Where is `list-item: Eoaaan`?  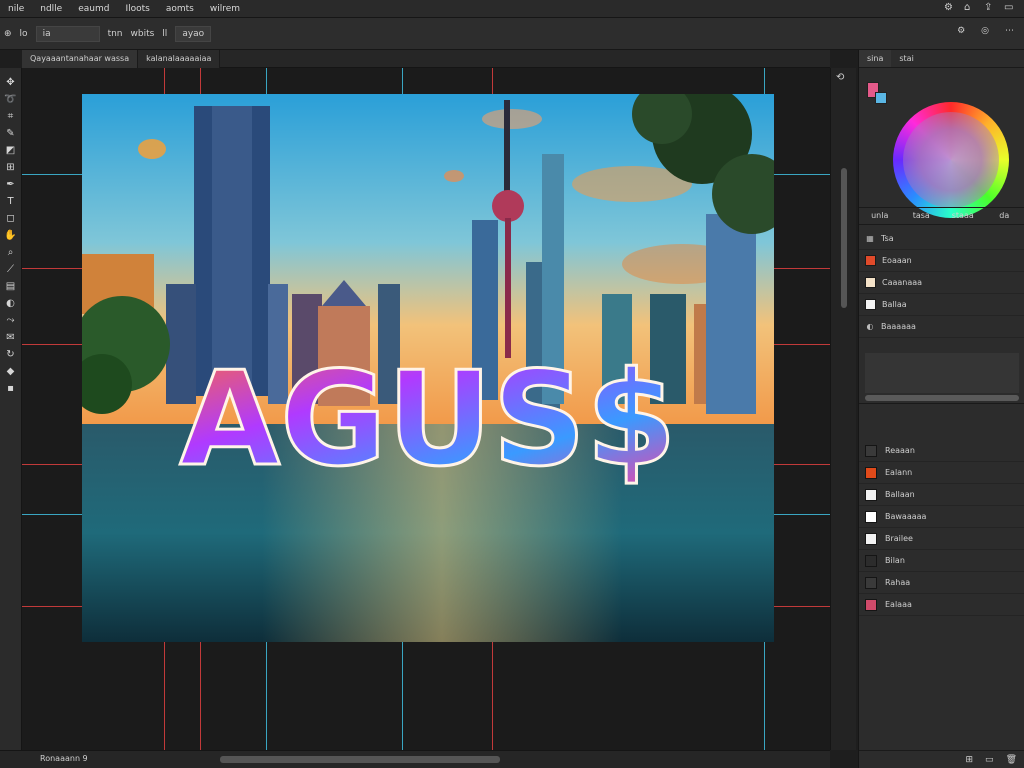 list-item: Eoaaan is located at coordinates (941, 261).